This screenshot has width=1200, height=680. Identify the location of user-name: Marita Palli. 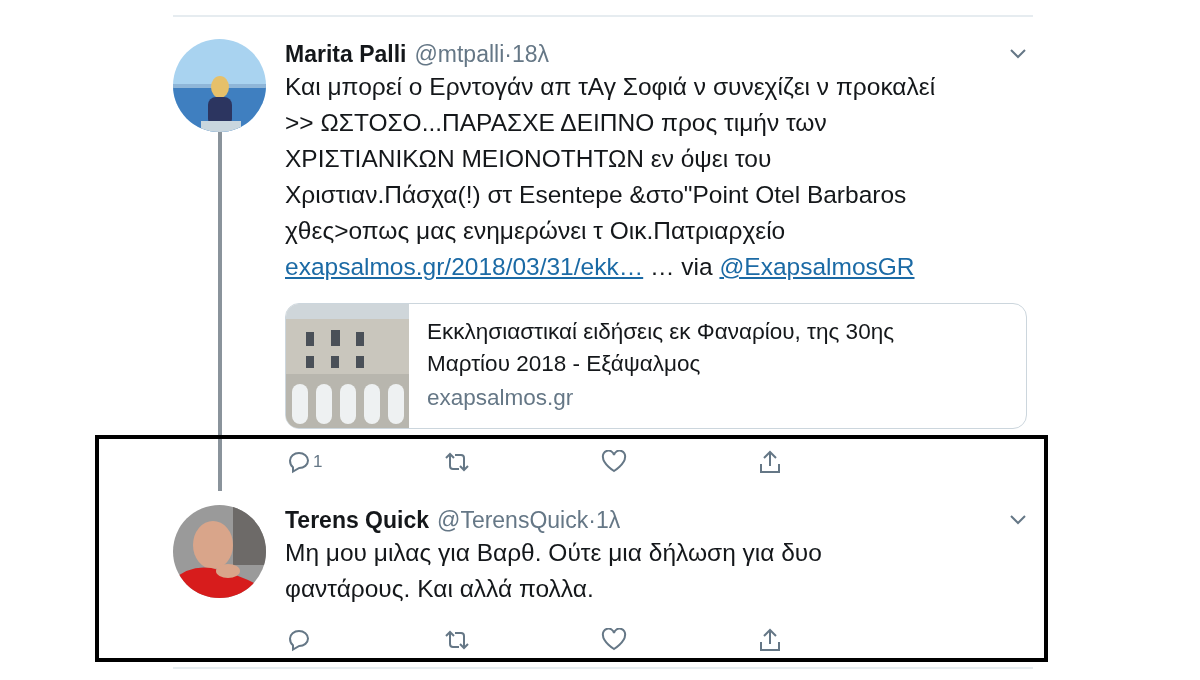
(346, 54).